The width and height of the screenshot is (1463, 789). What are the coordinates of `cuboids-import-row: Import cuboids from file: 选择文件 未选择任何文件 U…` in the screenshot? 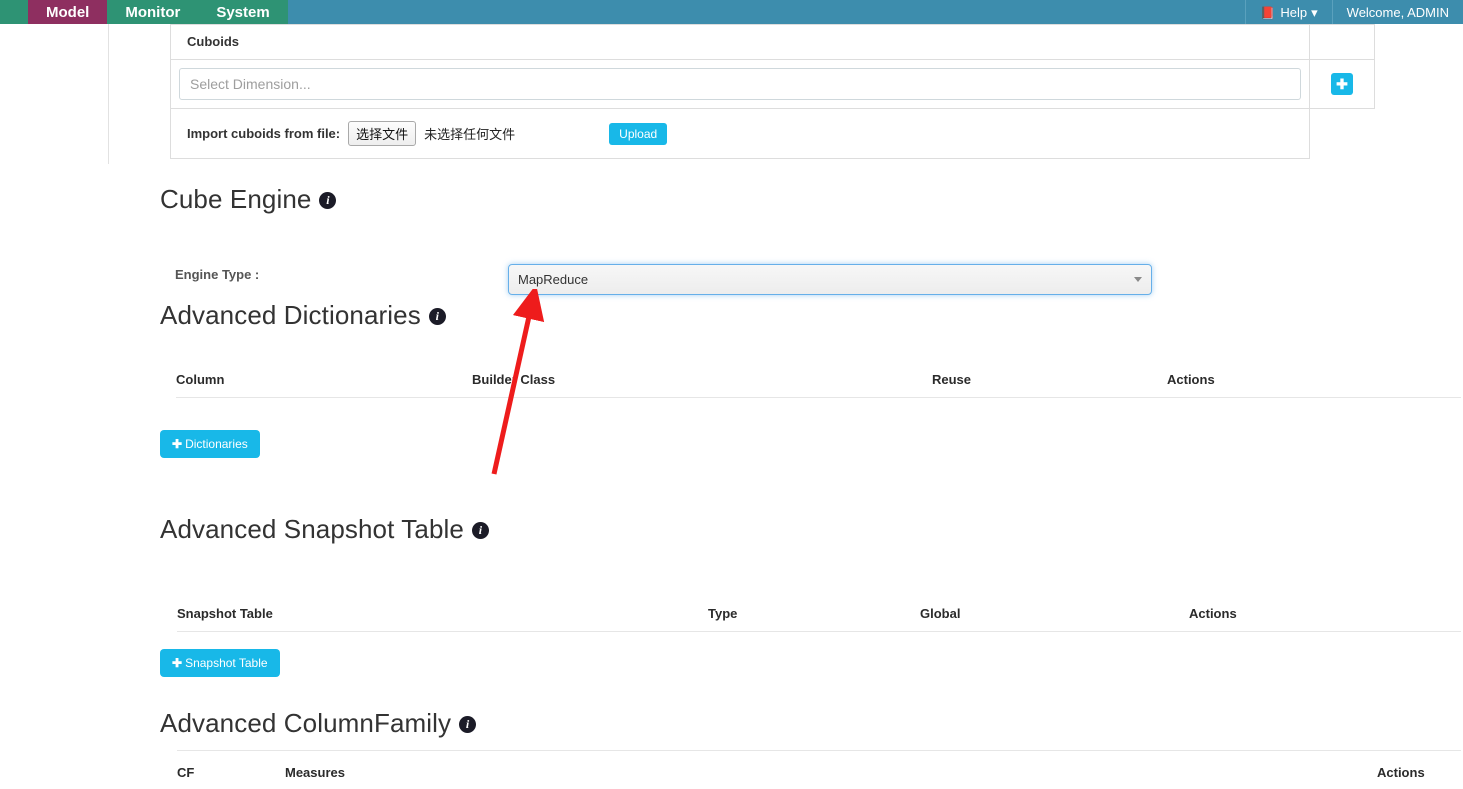 It's located at (772, 133).